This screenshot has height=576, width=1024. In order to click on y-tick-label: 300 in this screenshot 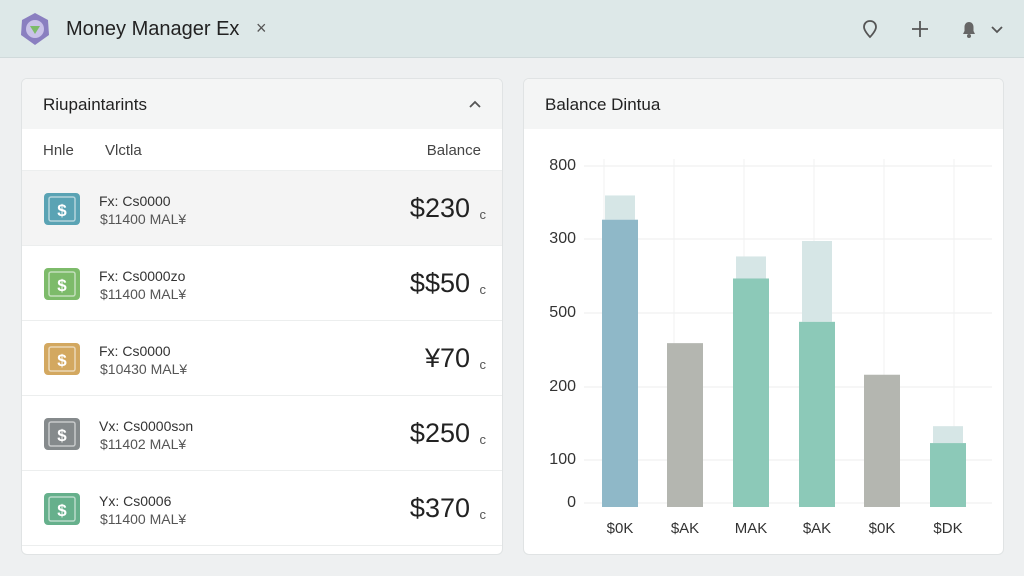, I will do `click(562, 238)`.